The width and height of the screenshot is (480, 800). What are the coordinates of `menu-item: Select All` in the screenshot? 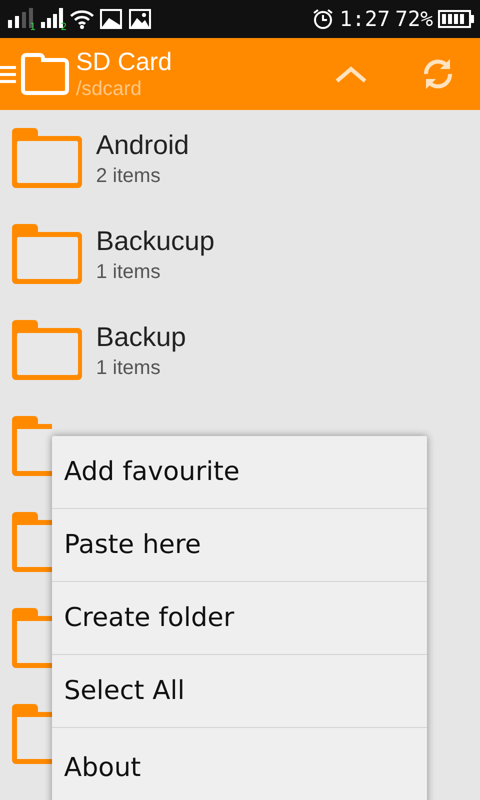 It's located at (239, 691).